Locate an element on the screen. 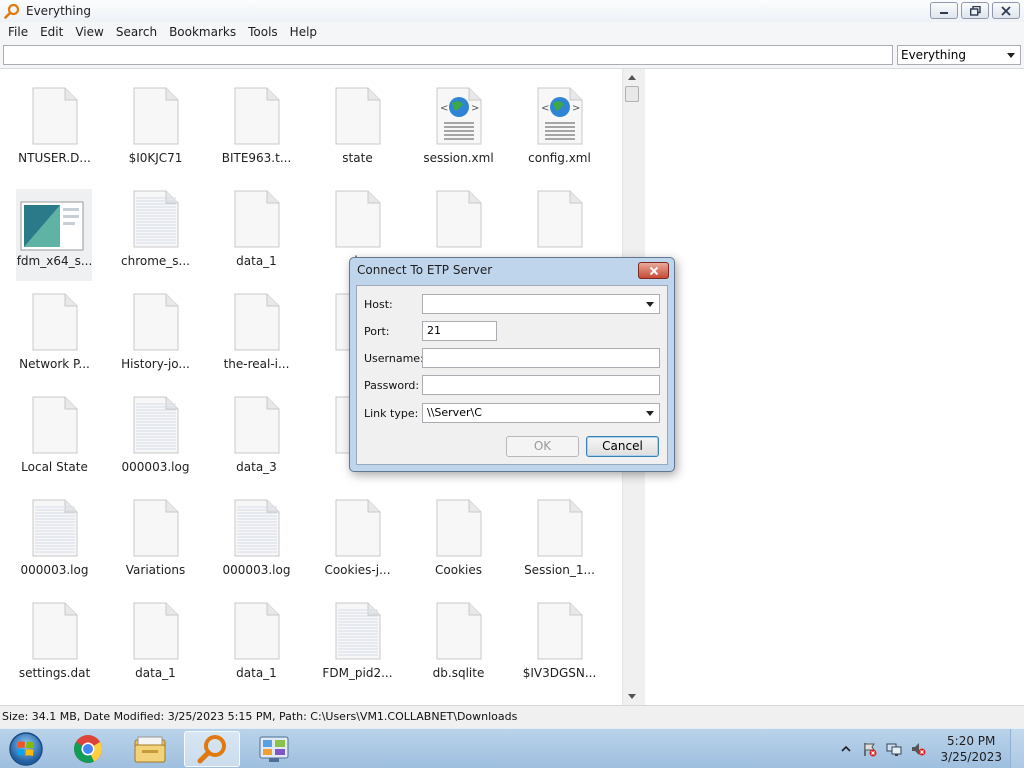 Image resolution: width=1024 pixels, height=768 pixels. file-explorer-icon is located at coordinates (150, 749).